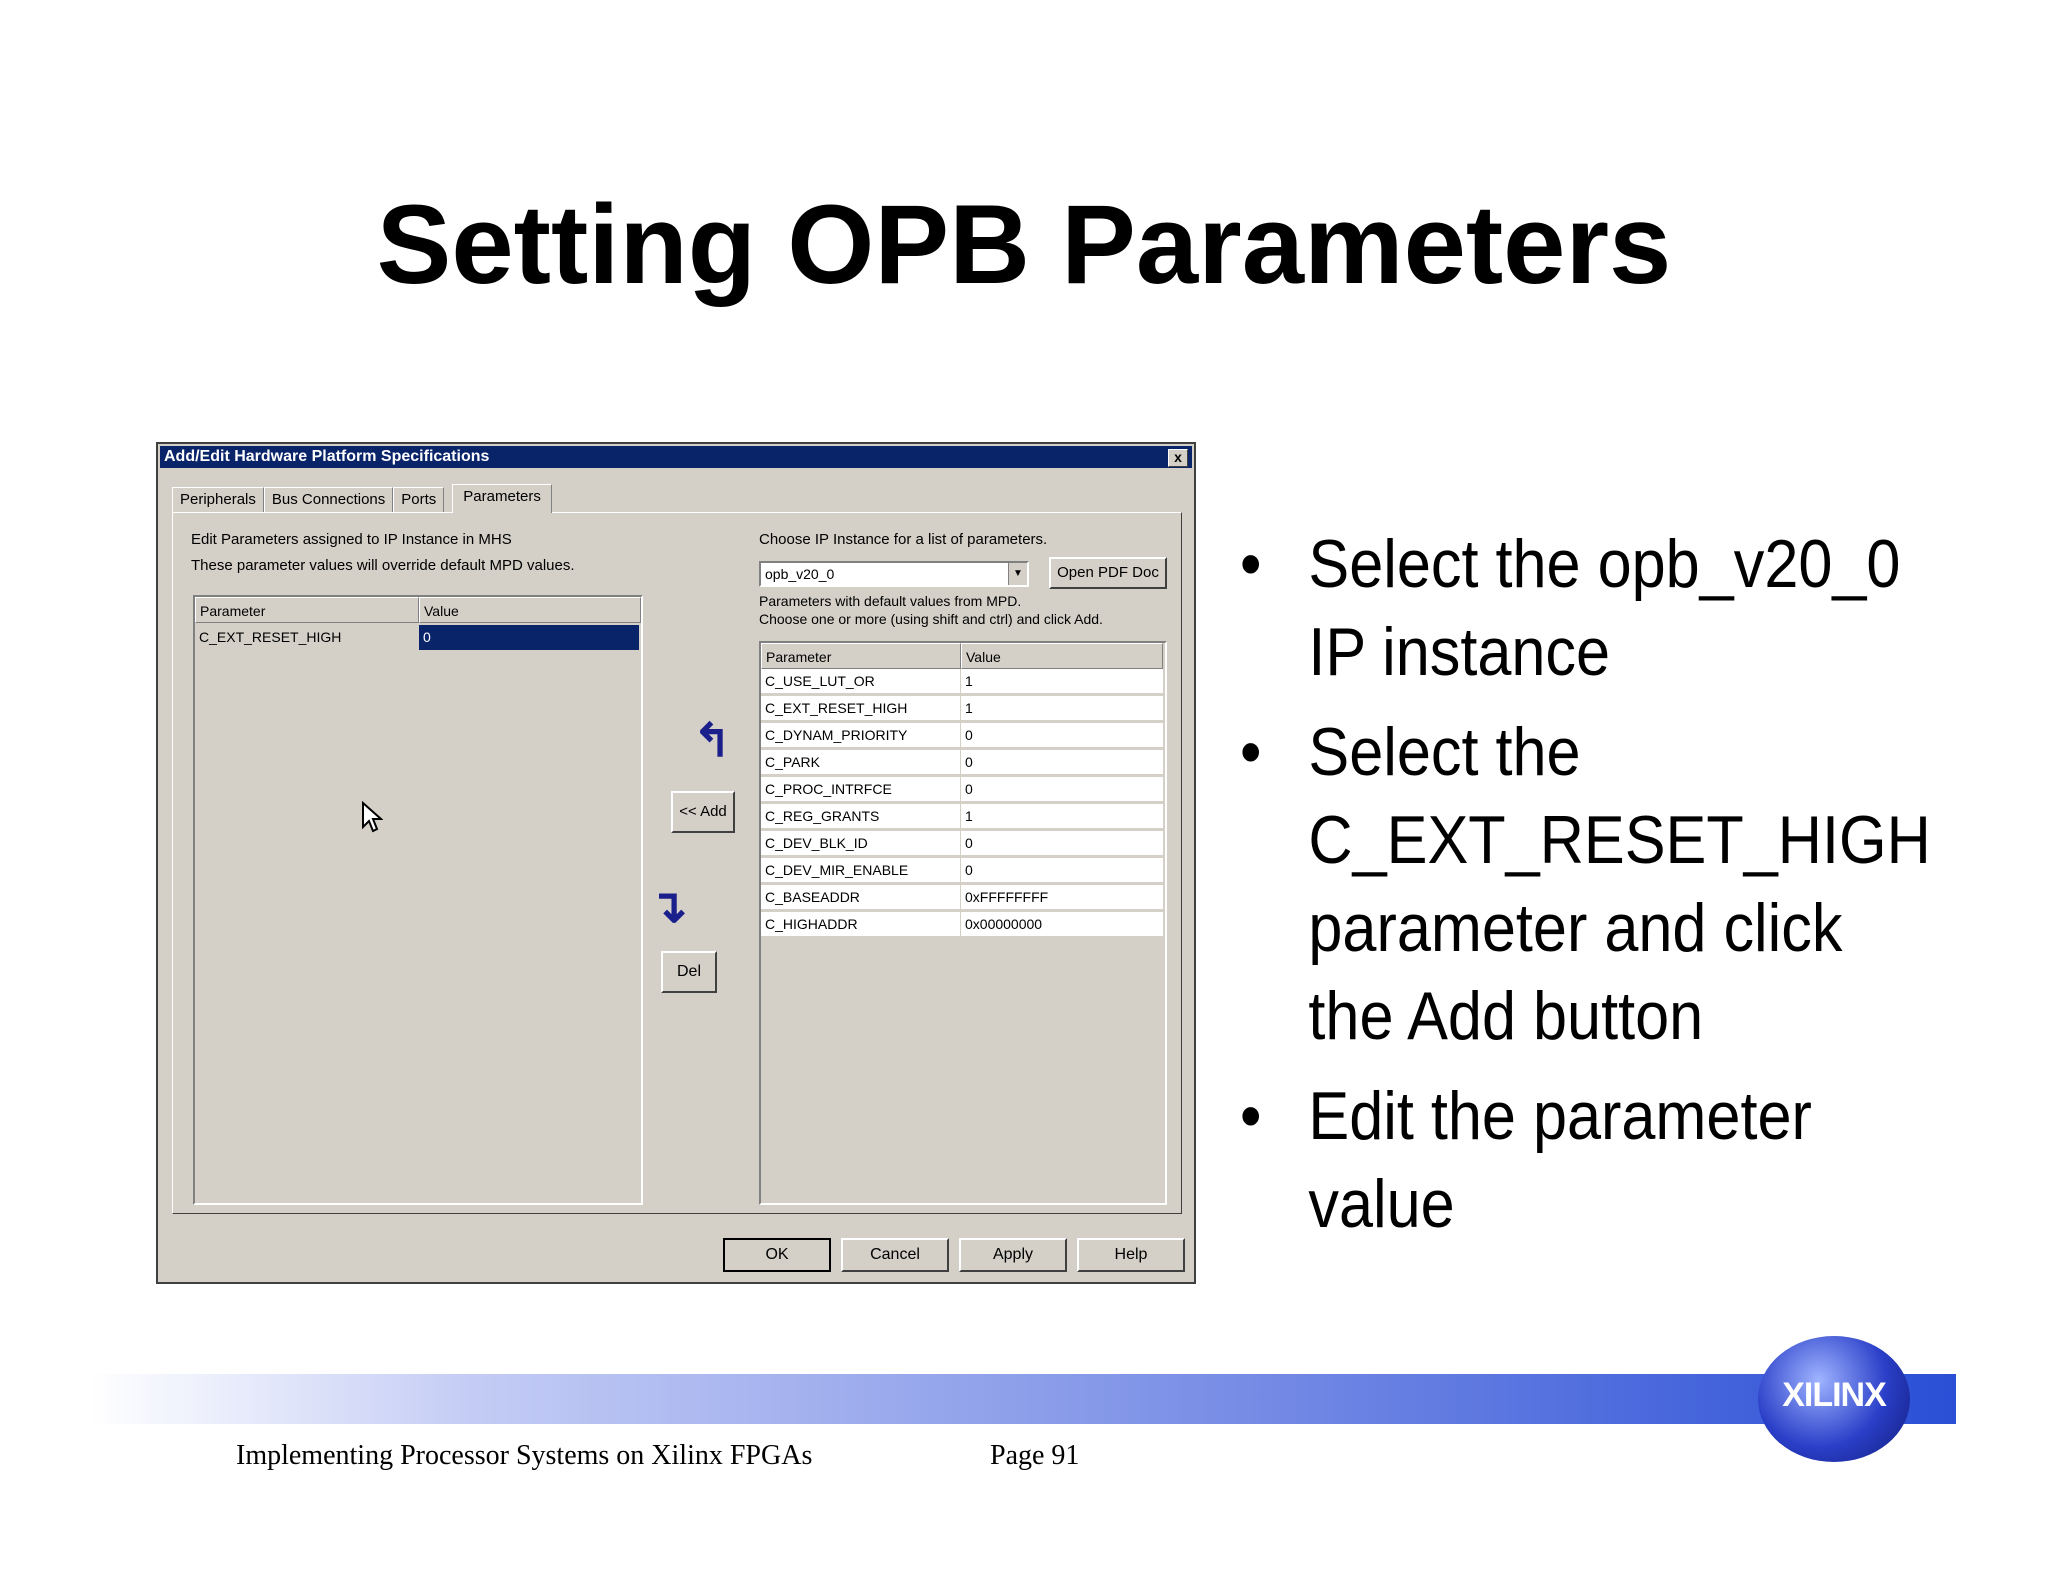 The image size is (2048, 1582). I want to click on param-name: C_EXT_RESET_HIGH, so click(861, 708).